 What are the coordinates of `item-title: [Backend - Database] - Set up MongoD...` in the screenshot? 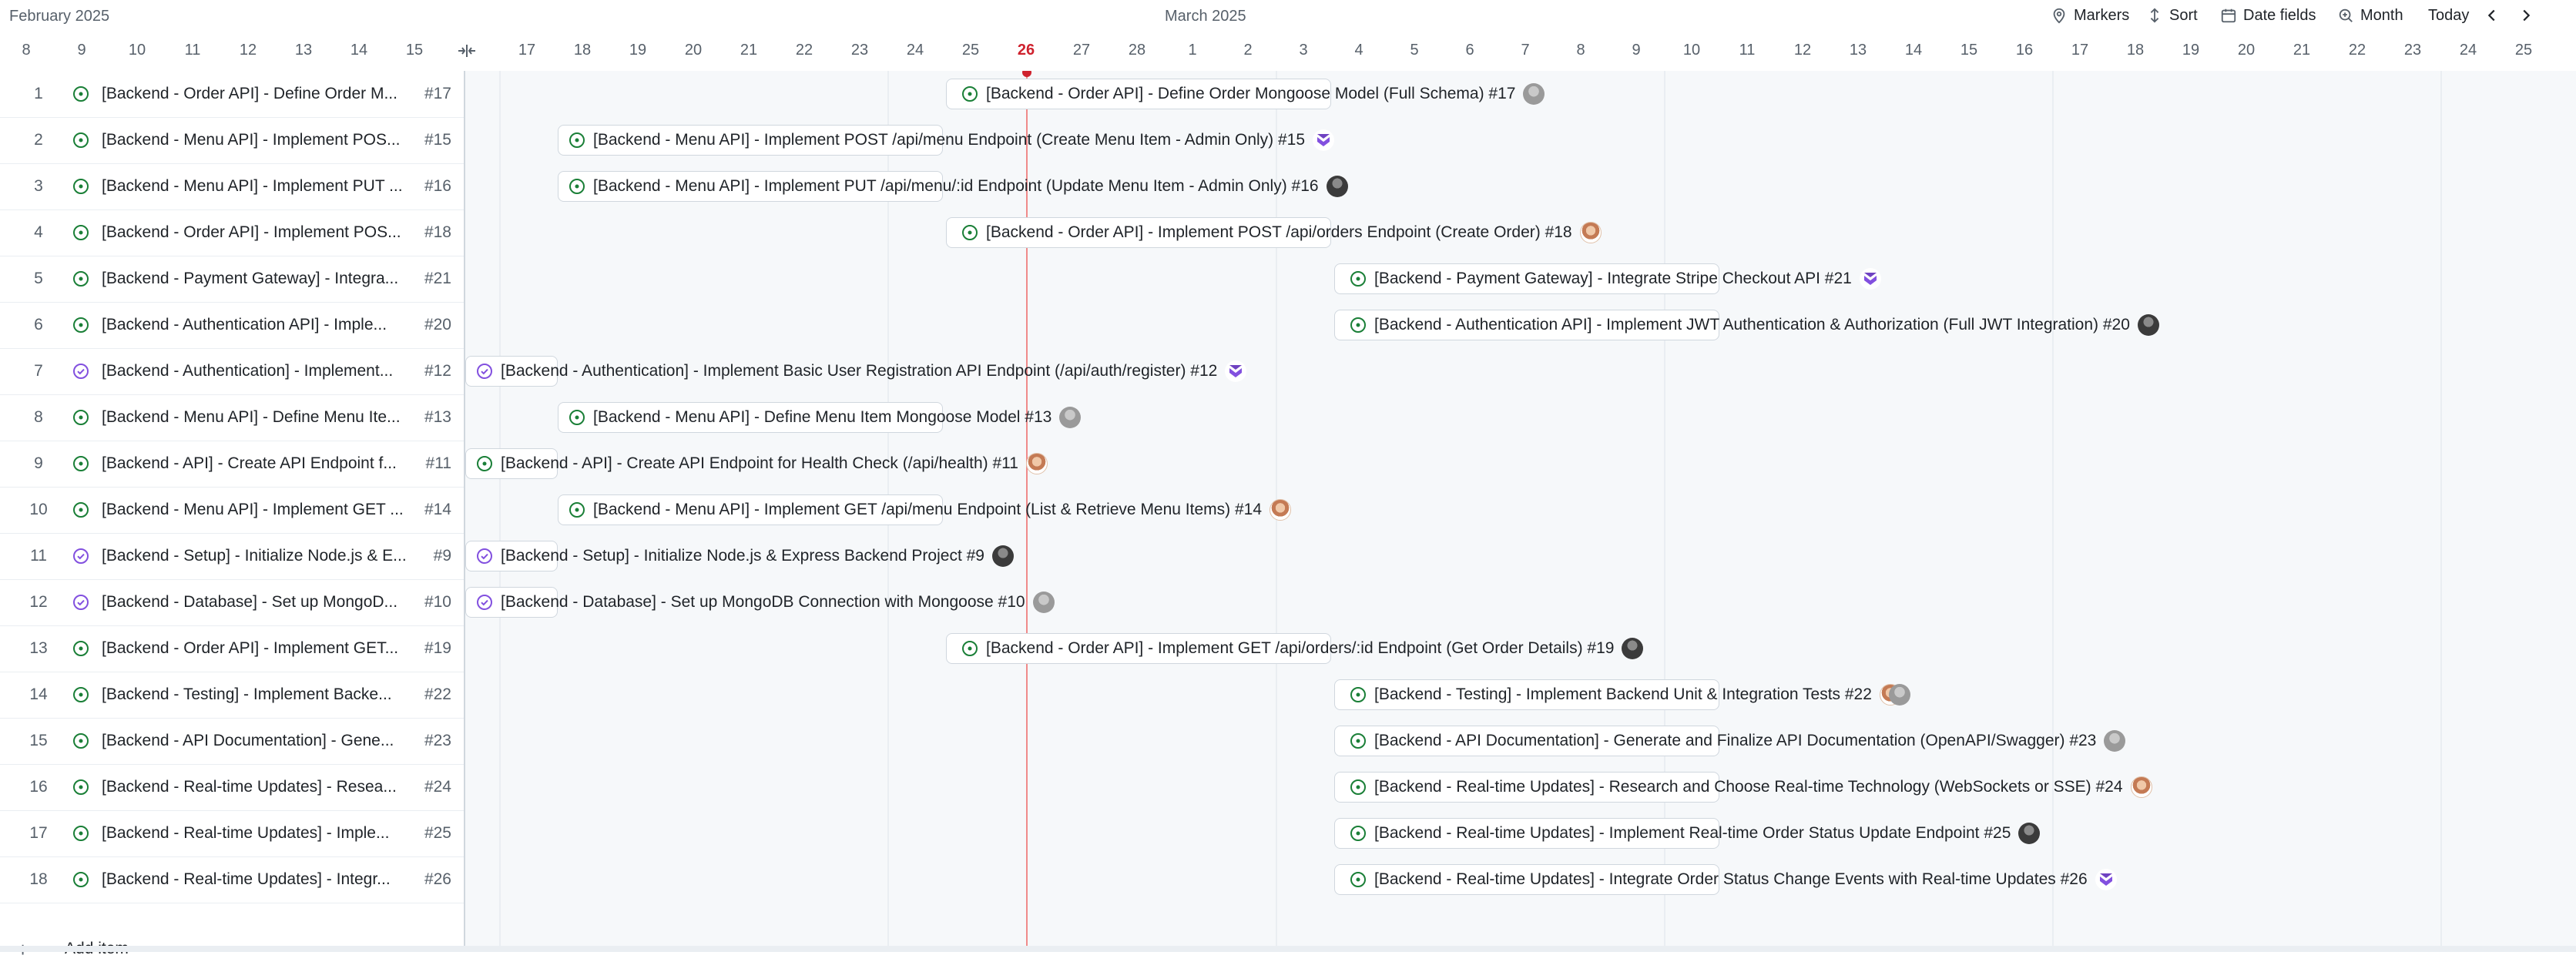 It's located at (256, 602).